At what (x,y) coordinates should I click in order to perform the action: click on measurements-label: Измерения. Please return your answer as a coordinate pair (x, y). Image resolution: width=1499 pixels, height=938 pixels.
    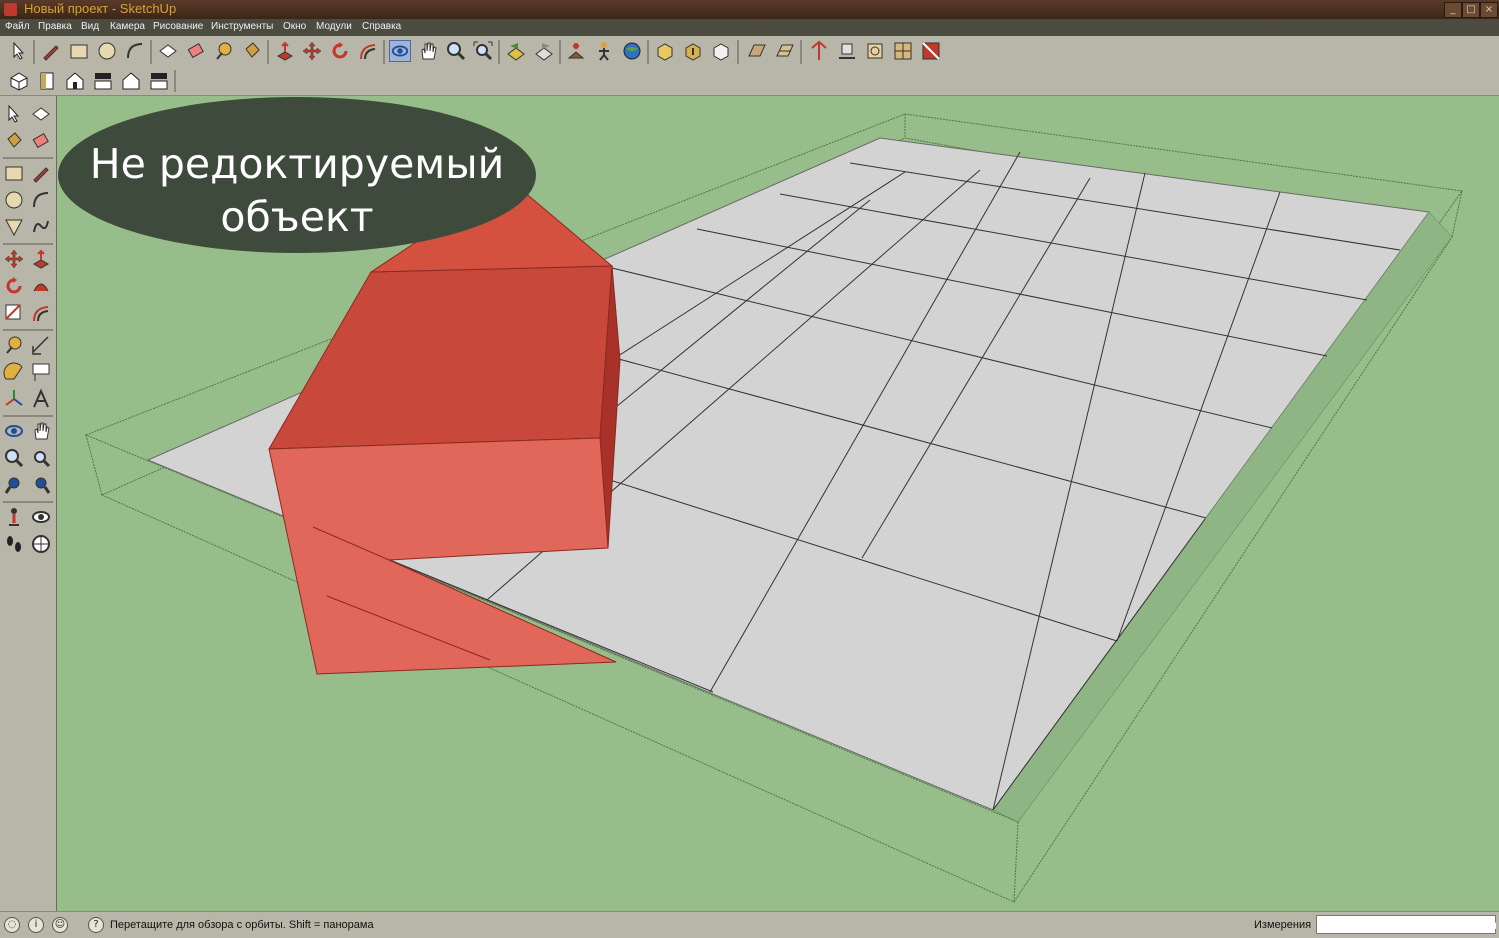
    Looking at the image, I should click on (1283, 925).